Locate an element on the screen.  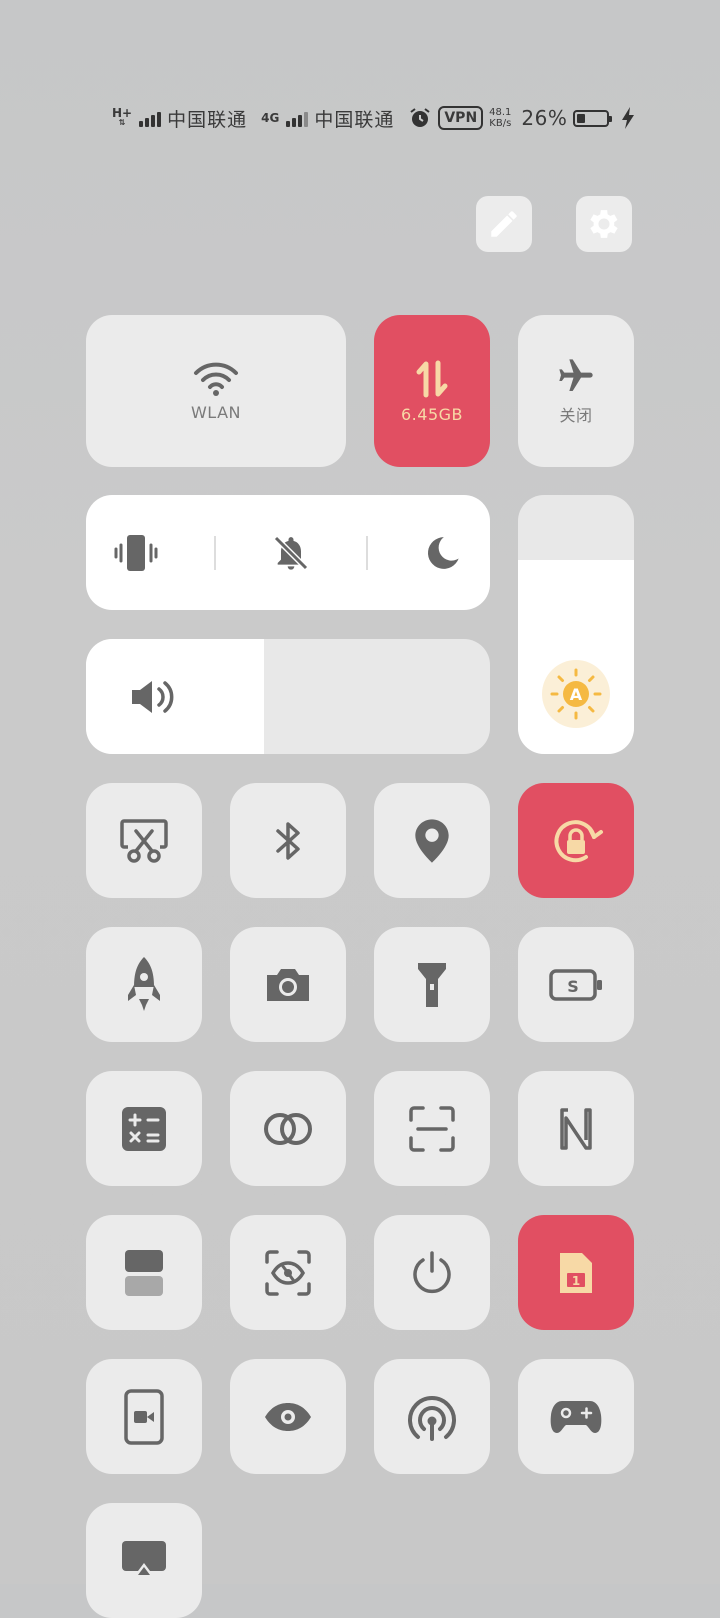
airplane-mode-toggle: 关闭 is located at coordinates (576, 391).